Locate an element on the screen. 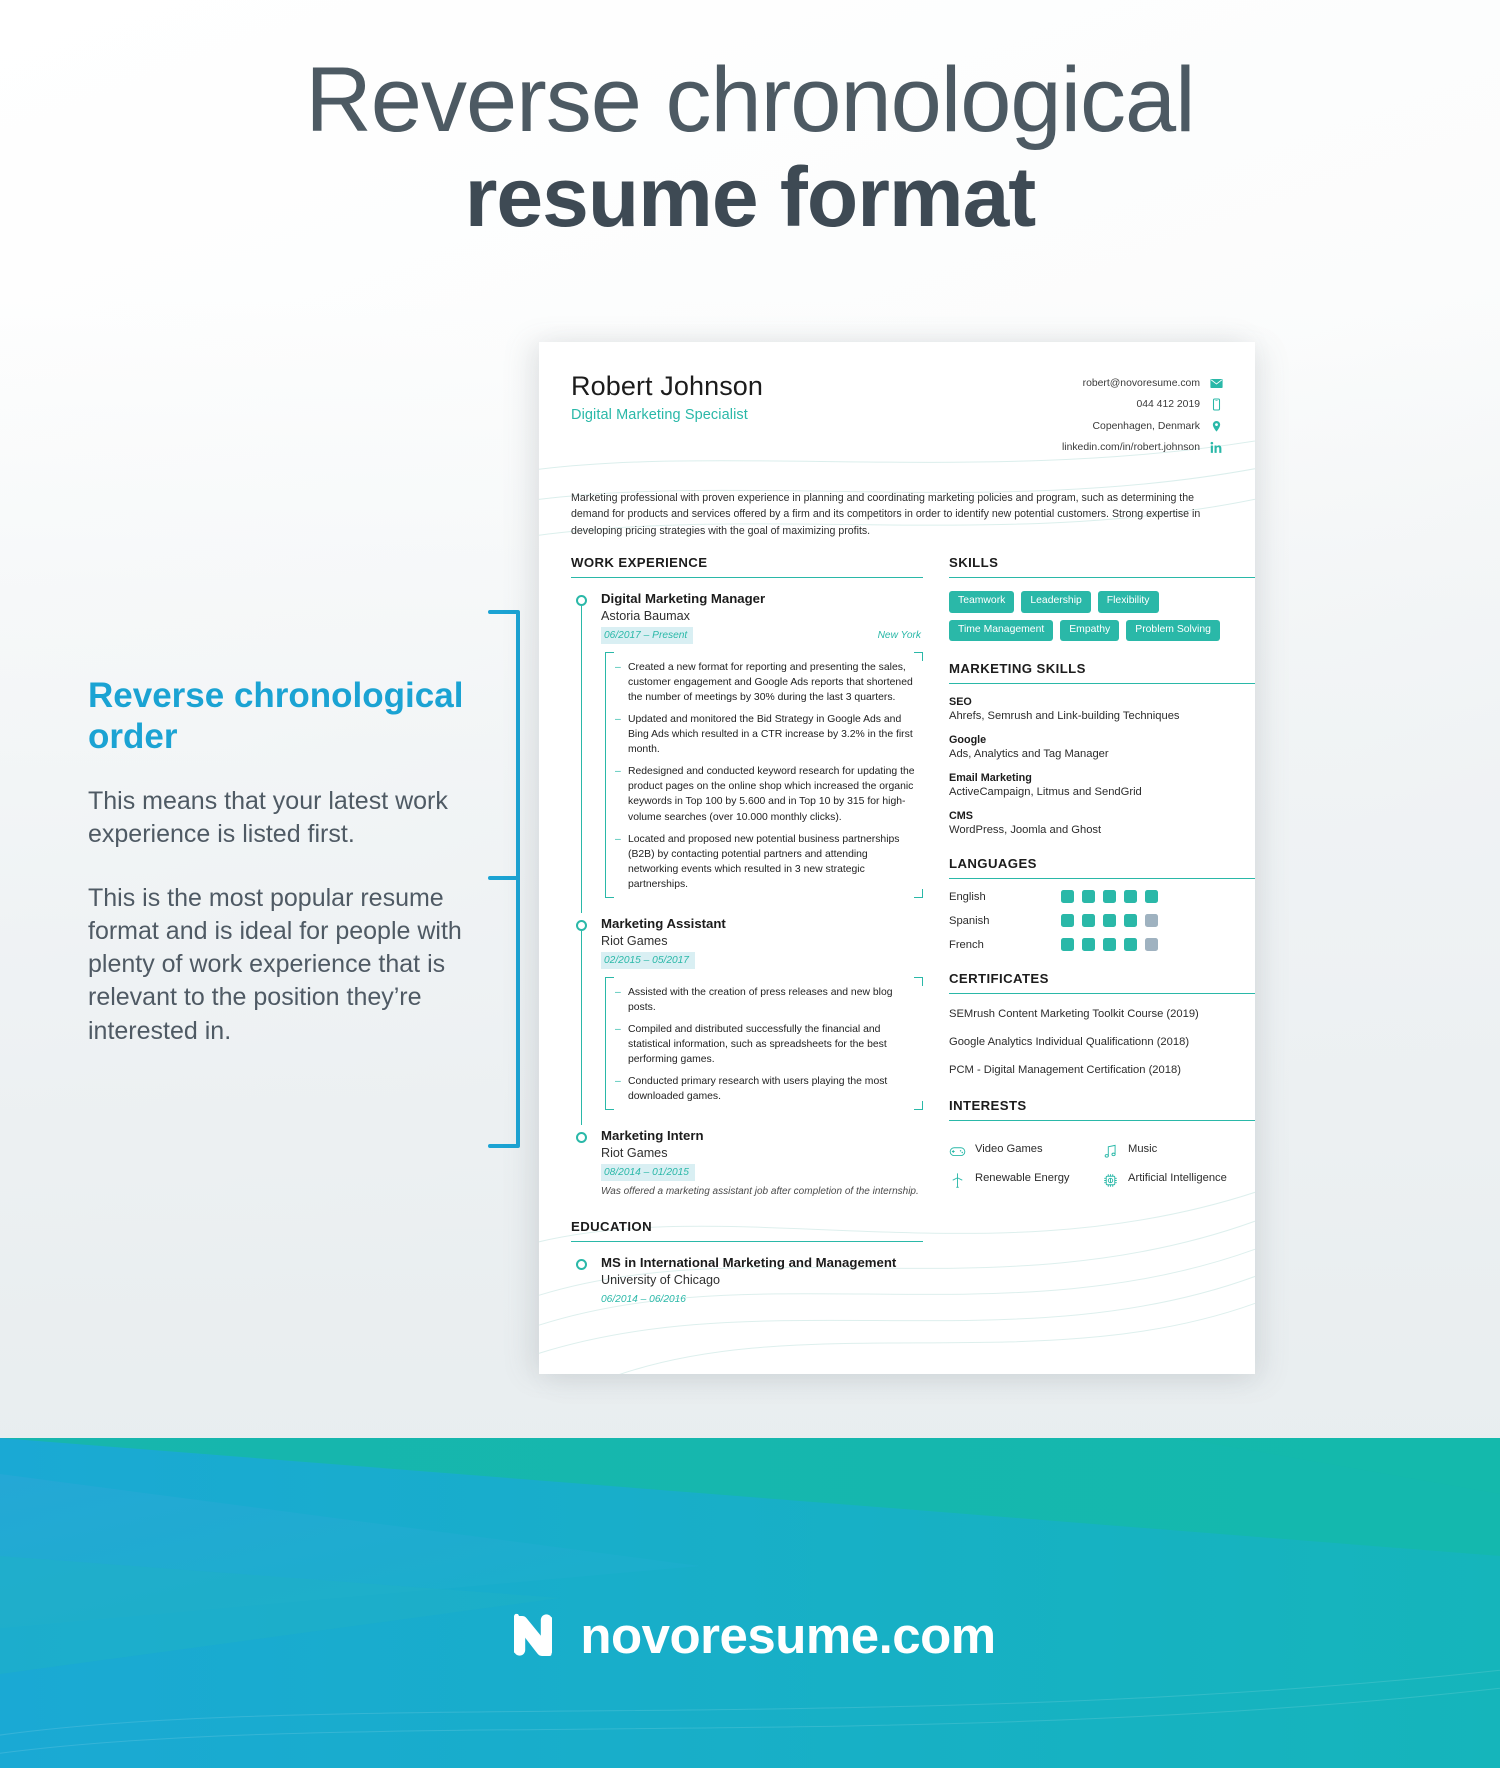 The width and height of the screenshot is (1500, 1768). marketing-skill-key: SEO is located at coordinates (960, 702).